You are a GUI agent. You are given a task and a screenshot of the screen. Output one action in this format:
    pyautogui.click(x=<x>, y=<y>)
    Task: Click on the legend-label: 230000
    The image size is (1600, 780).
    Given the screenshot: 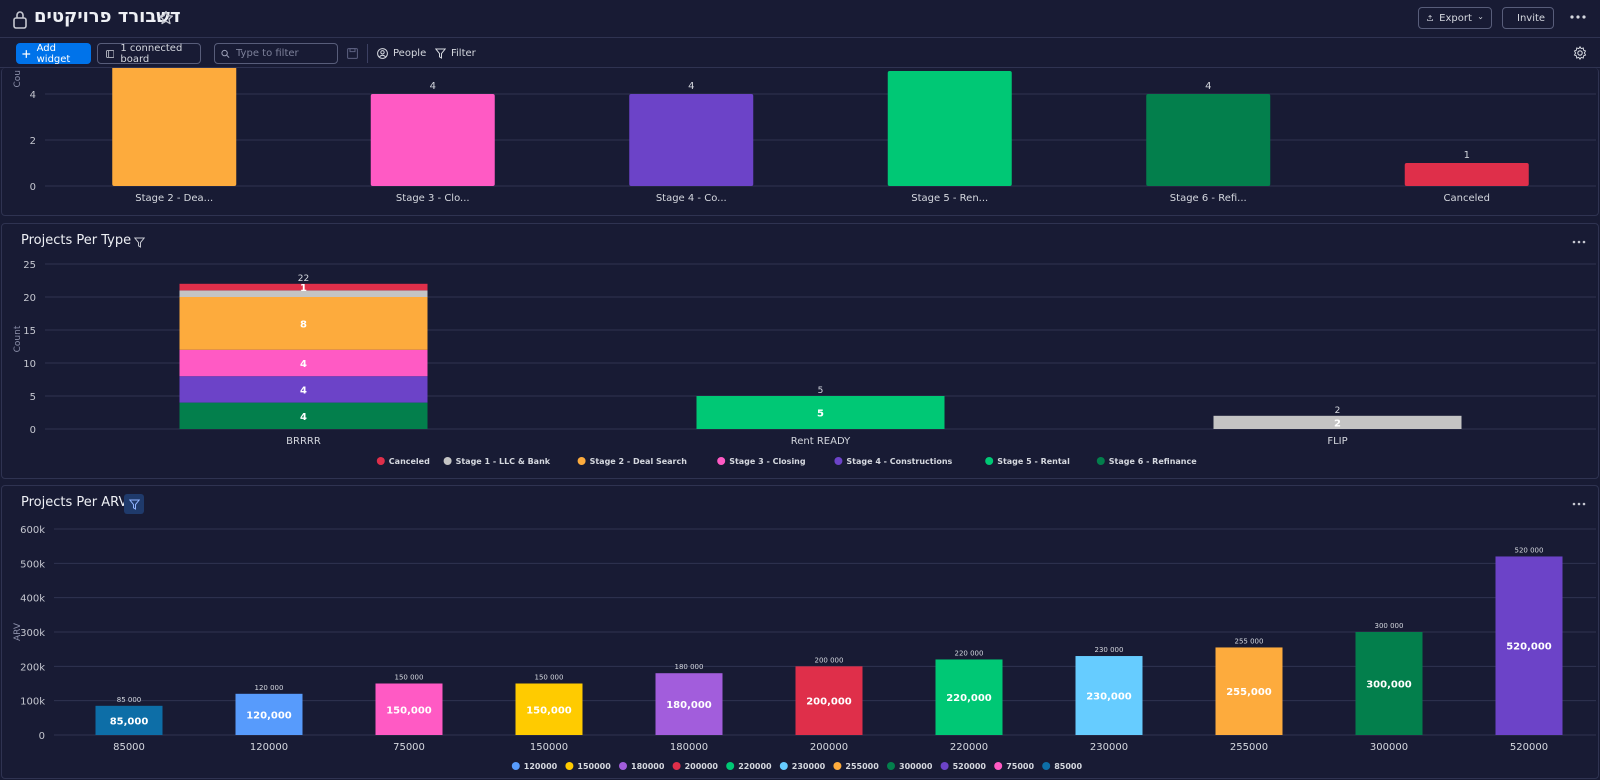 What is the action you would take?
    pyautogui.click(x=809, y=766)
    